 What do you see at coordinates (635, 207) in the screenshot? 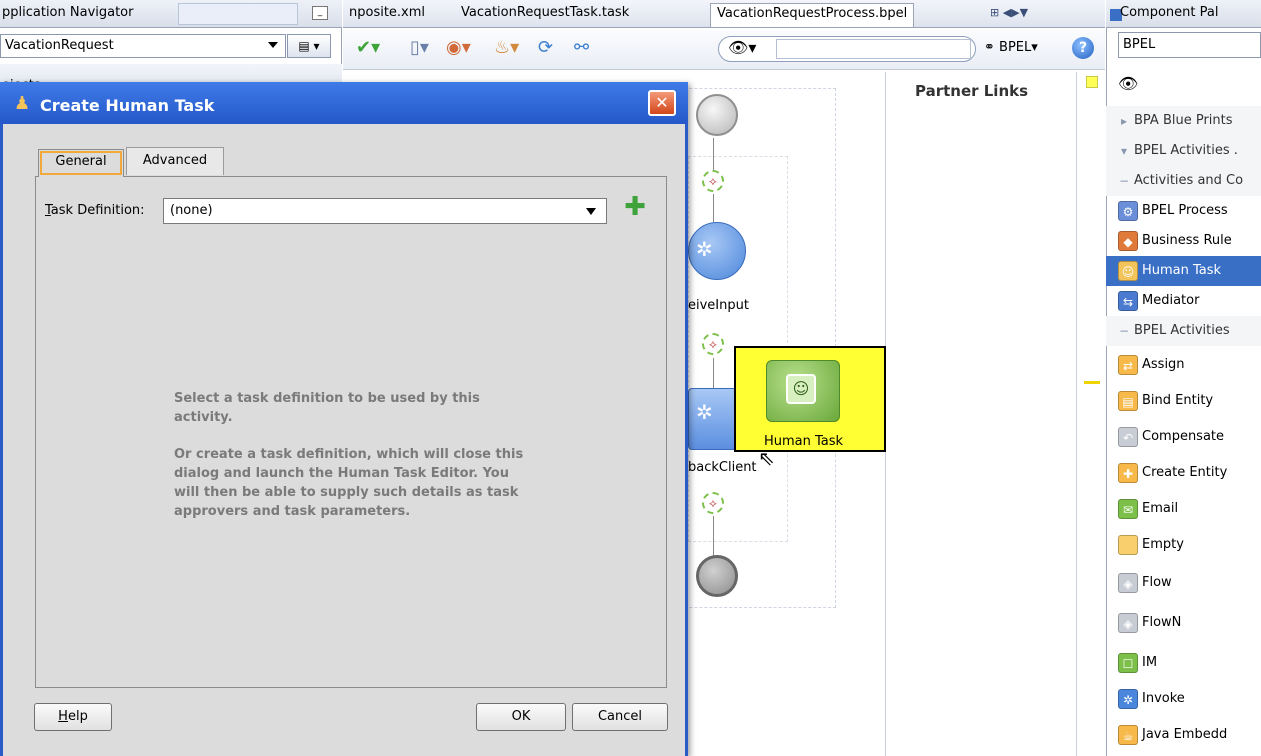
I see `add-task-definition-button: ✚` at bounding box center [635, 207].